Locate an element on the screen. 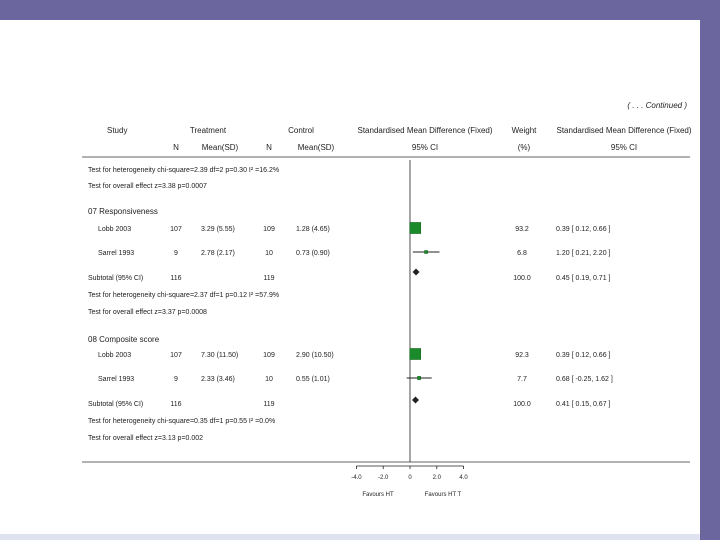 Image resolution: width=720 pixels, height=540 pixels. header-control: Control is located at coordinates (301, 130).